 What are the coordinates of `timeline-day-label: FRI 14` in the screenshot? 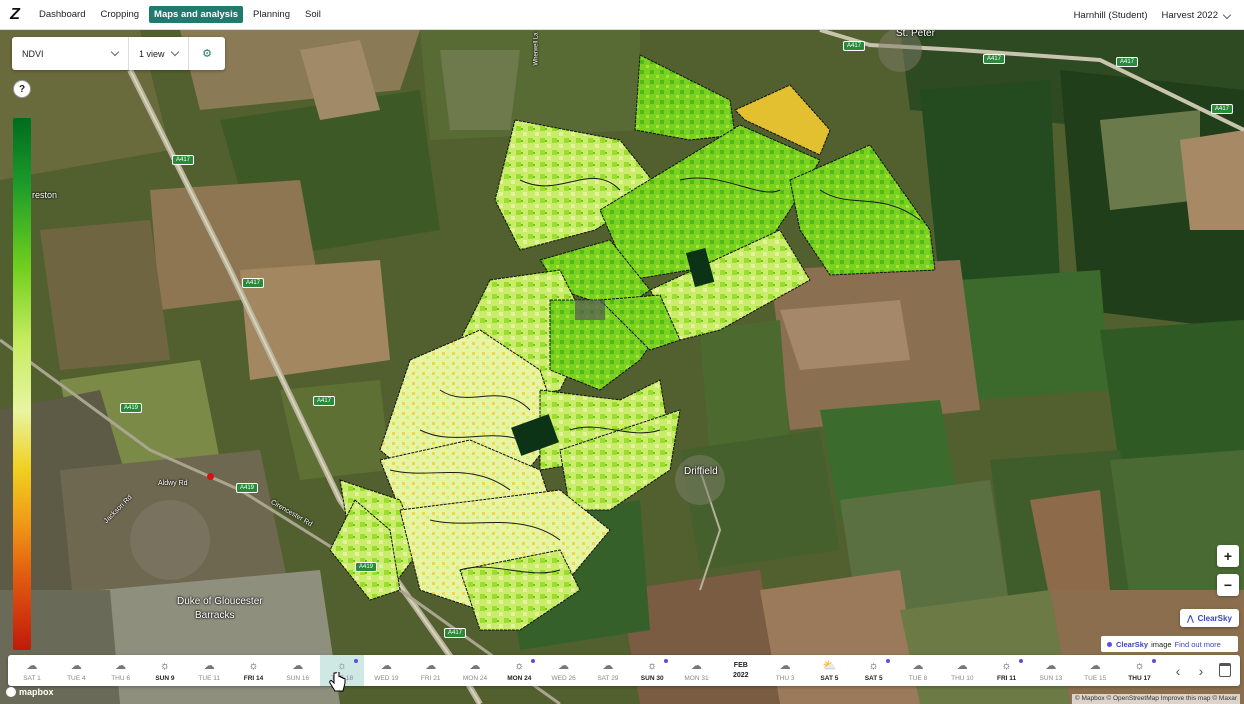 It's located at (253, 678).